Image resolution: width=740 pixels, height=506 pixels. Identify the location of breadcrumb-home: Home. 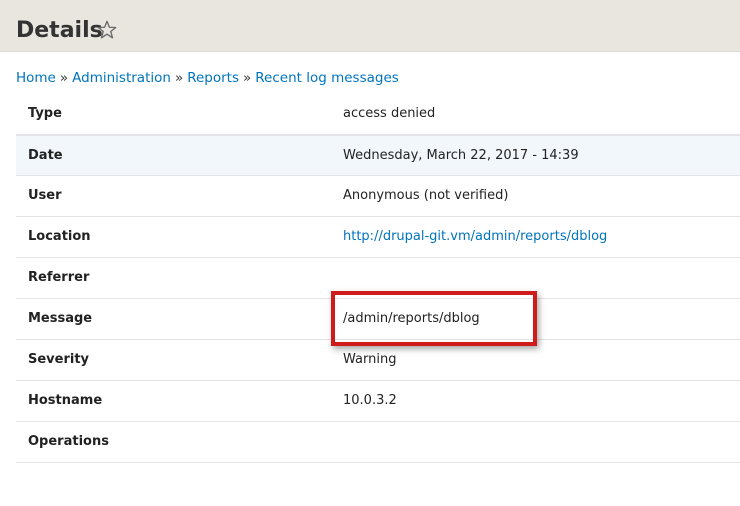
(36, 78).